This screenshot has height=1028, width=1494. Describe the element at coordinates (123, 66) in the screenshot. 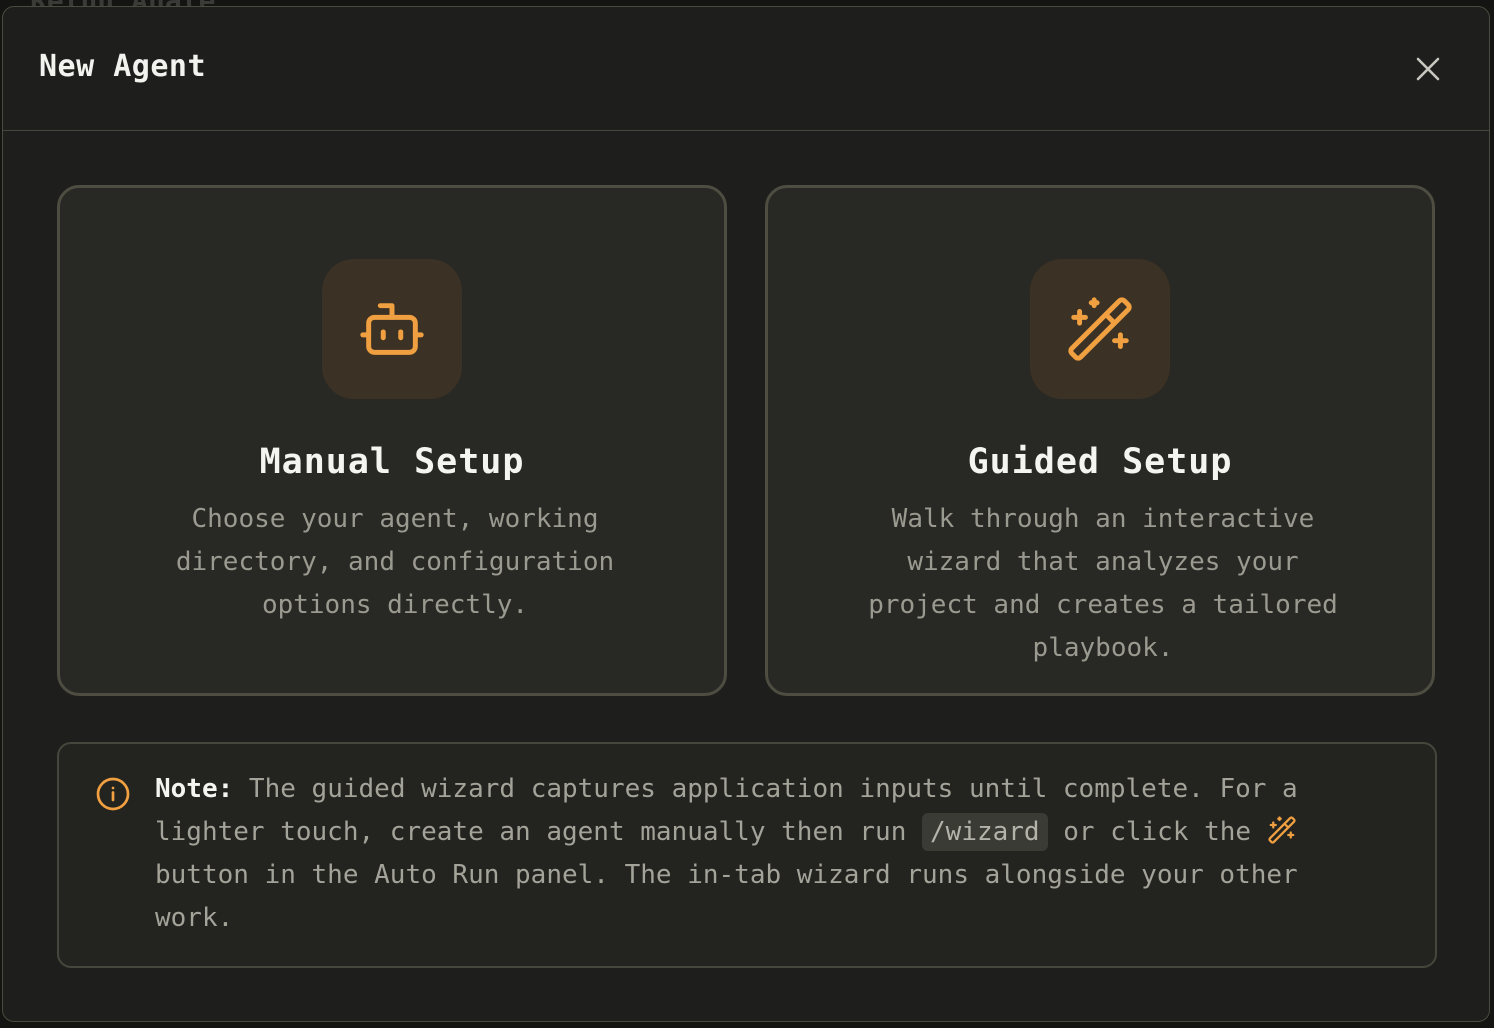

I see `dialog-title: New Agent` at that location.